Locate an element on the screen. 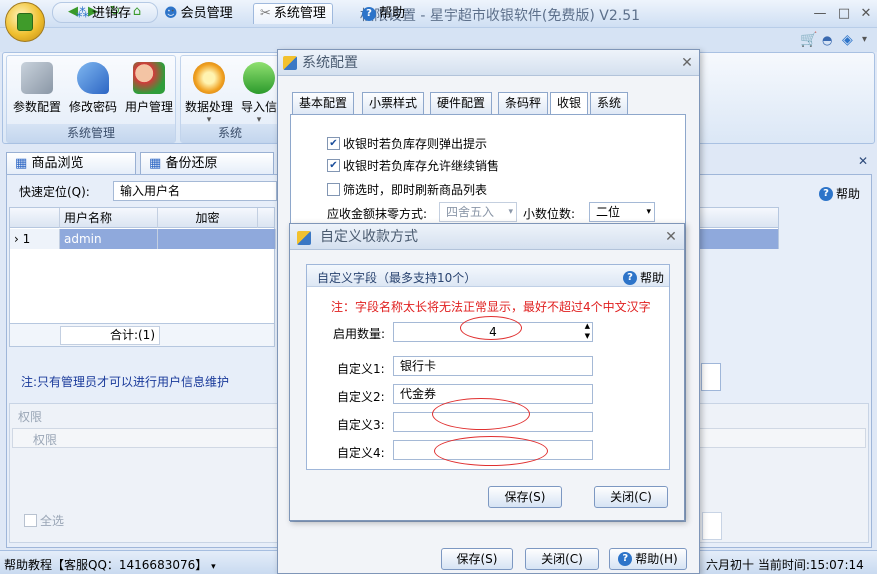 The image size is (877, 574). tools-icon is located at coordinates (37, 78).